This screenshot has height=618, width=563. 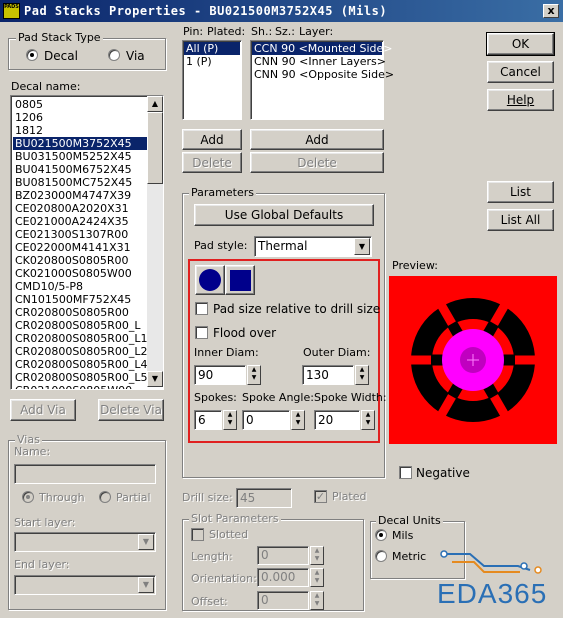 What do you see at coordinates (240, 280) in the screenshot?
I see `square-pad-shape-button` at bounding box center [240, 280].